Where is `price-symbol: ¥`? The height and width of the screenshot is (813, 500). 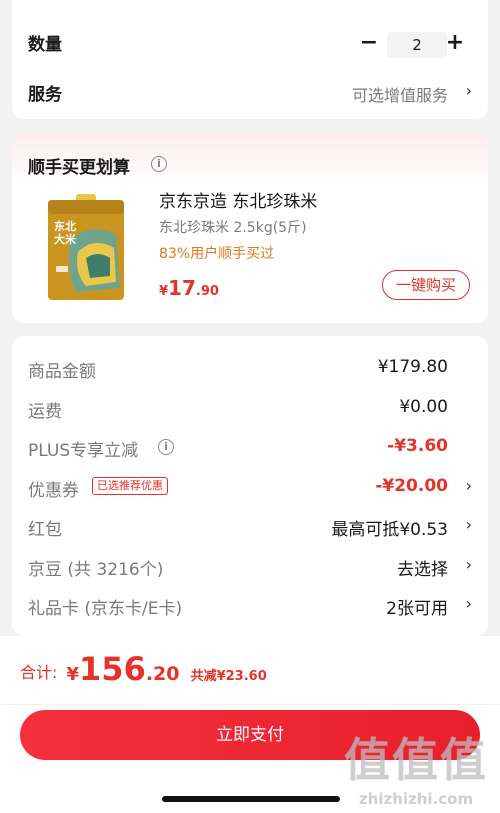
price-symbol: ¥ is located at coordinates (164, 291).